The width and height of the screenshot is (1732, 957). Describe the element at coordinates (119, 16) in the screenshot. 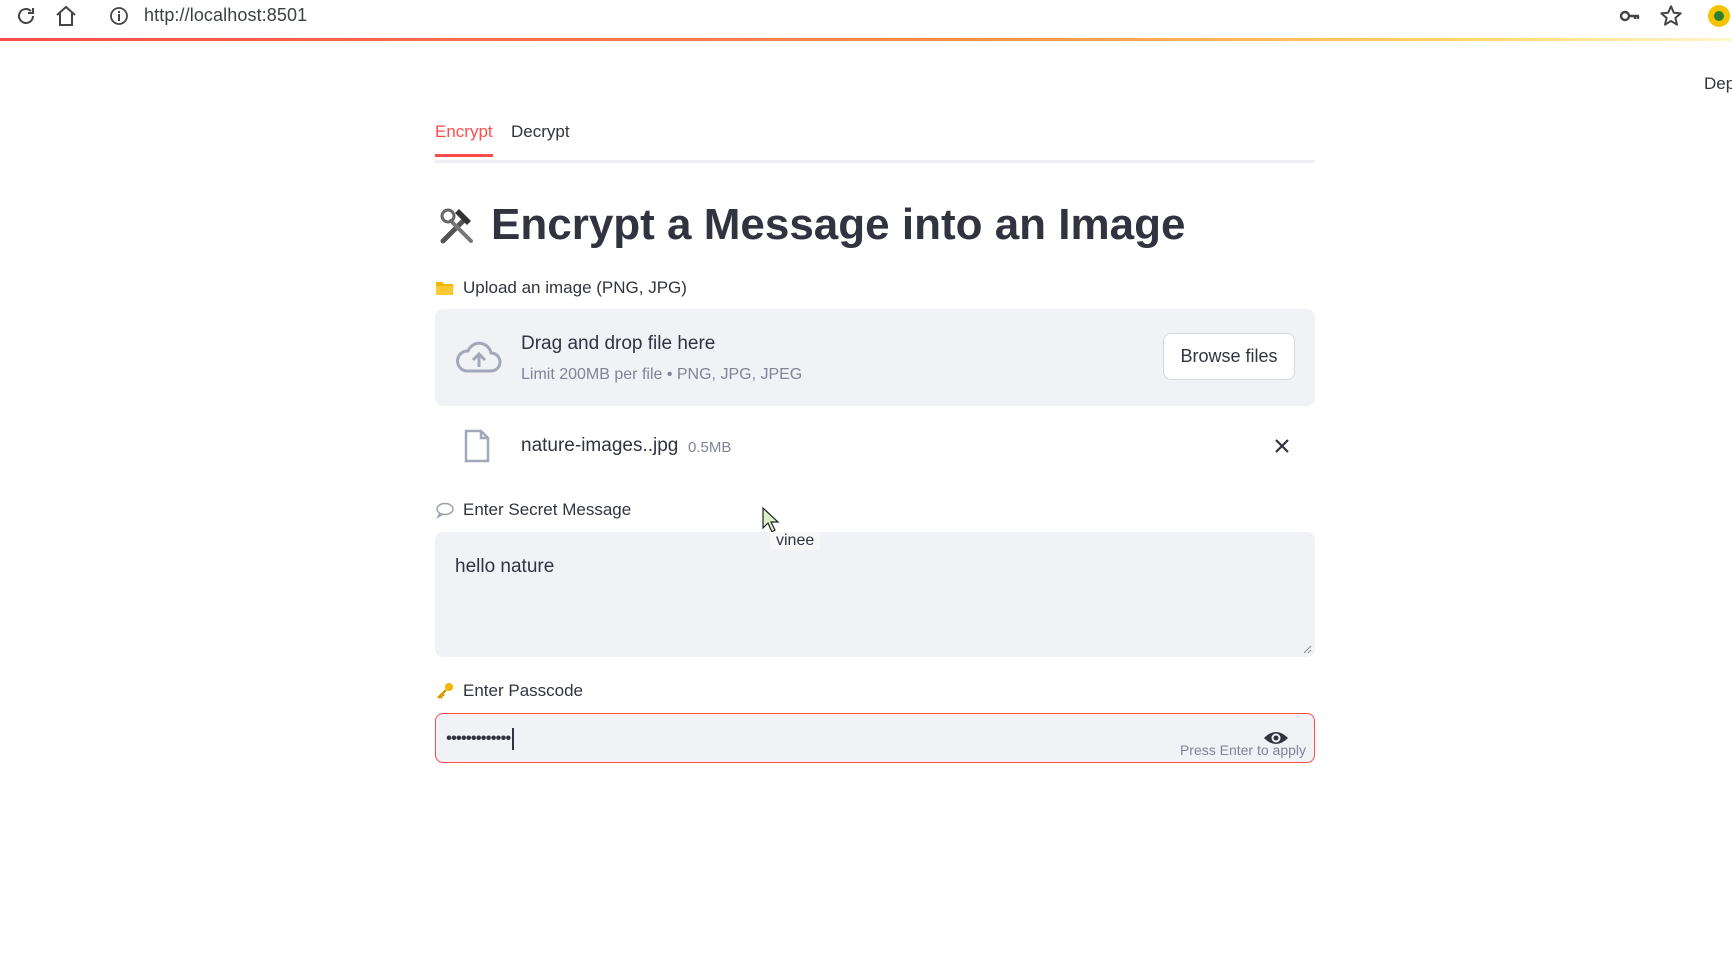

I see `info-icon` at that location.